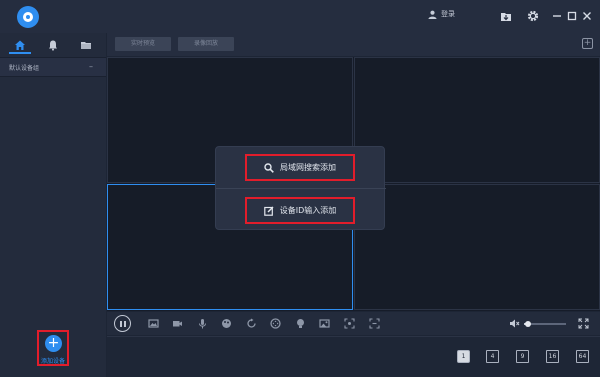 This screenshot has height=377, width=600. I want to click on gear-icon, so click(533, 16).